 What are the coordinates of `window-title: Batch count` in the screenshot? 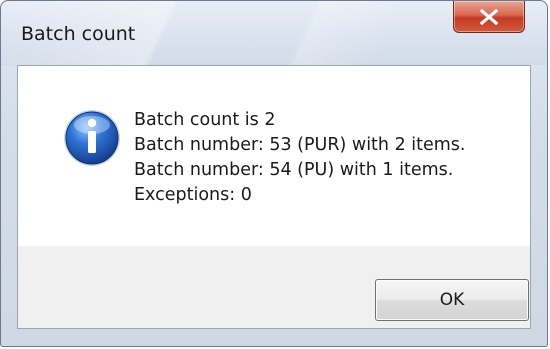 It's located at (78, 34).